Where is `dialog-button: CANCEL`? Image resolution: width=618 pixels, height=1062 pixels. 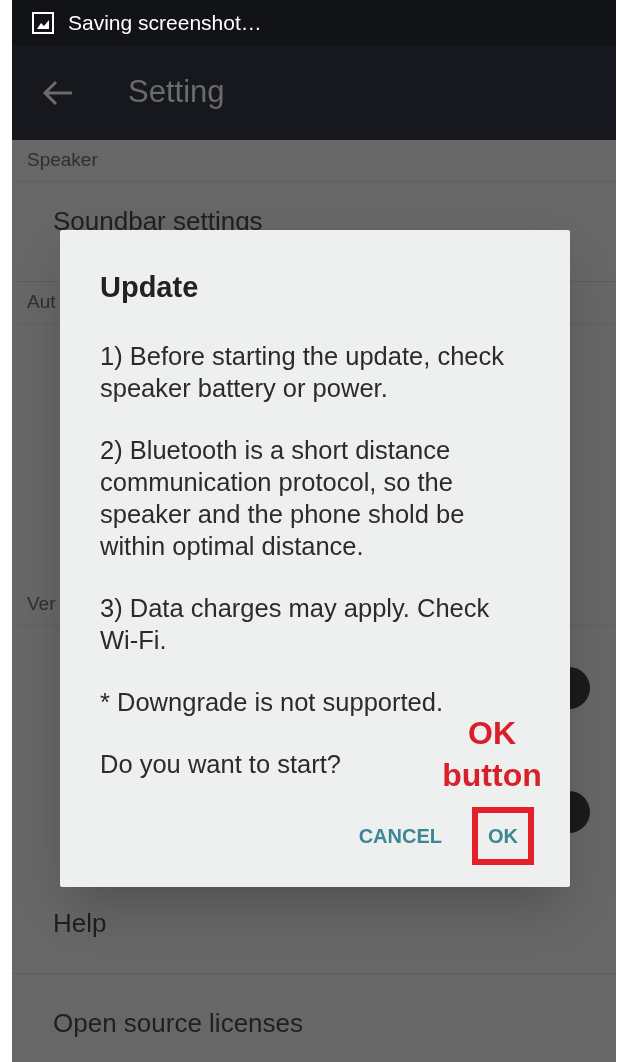 dialog-button: CANCEL is located at coordinates (400, 836).